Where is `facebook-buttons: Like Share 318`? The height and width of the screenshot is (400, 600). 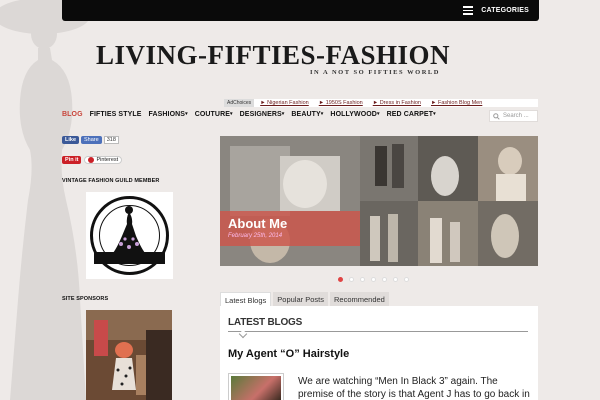 facebook-buttons: Like Share 318 is located at coordinates (90, 140).